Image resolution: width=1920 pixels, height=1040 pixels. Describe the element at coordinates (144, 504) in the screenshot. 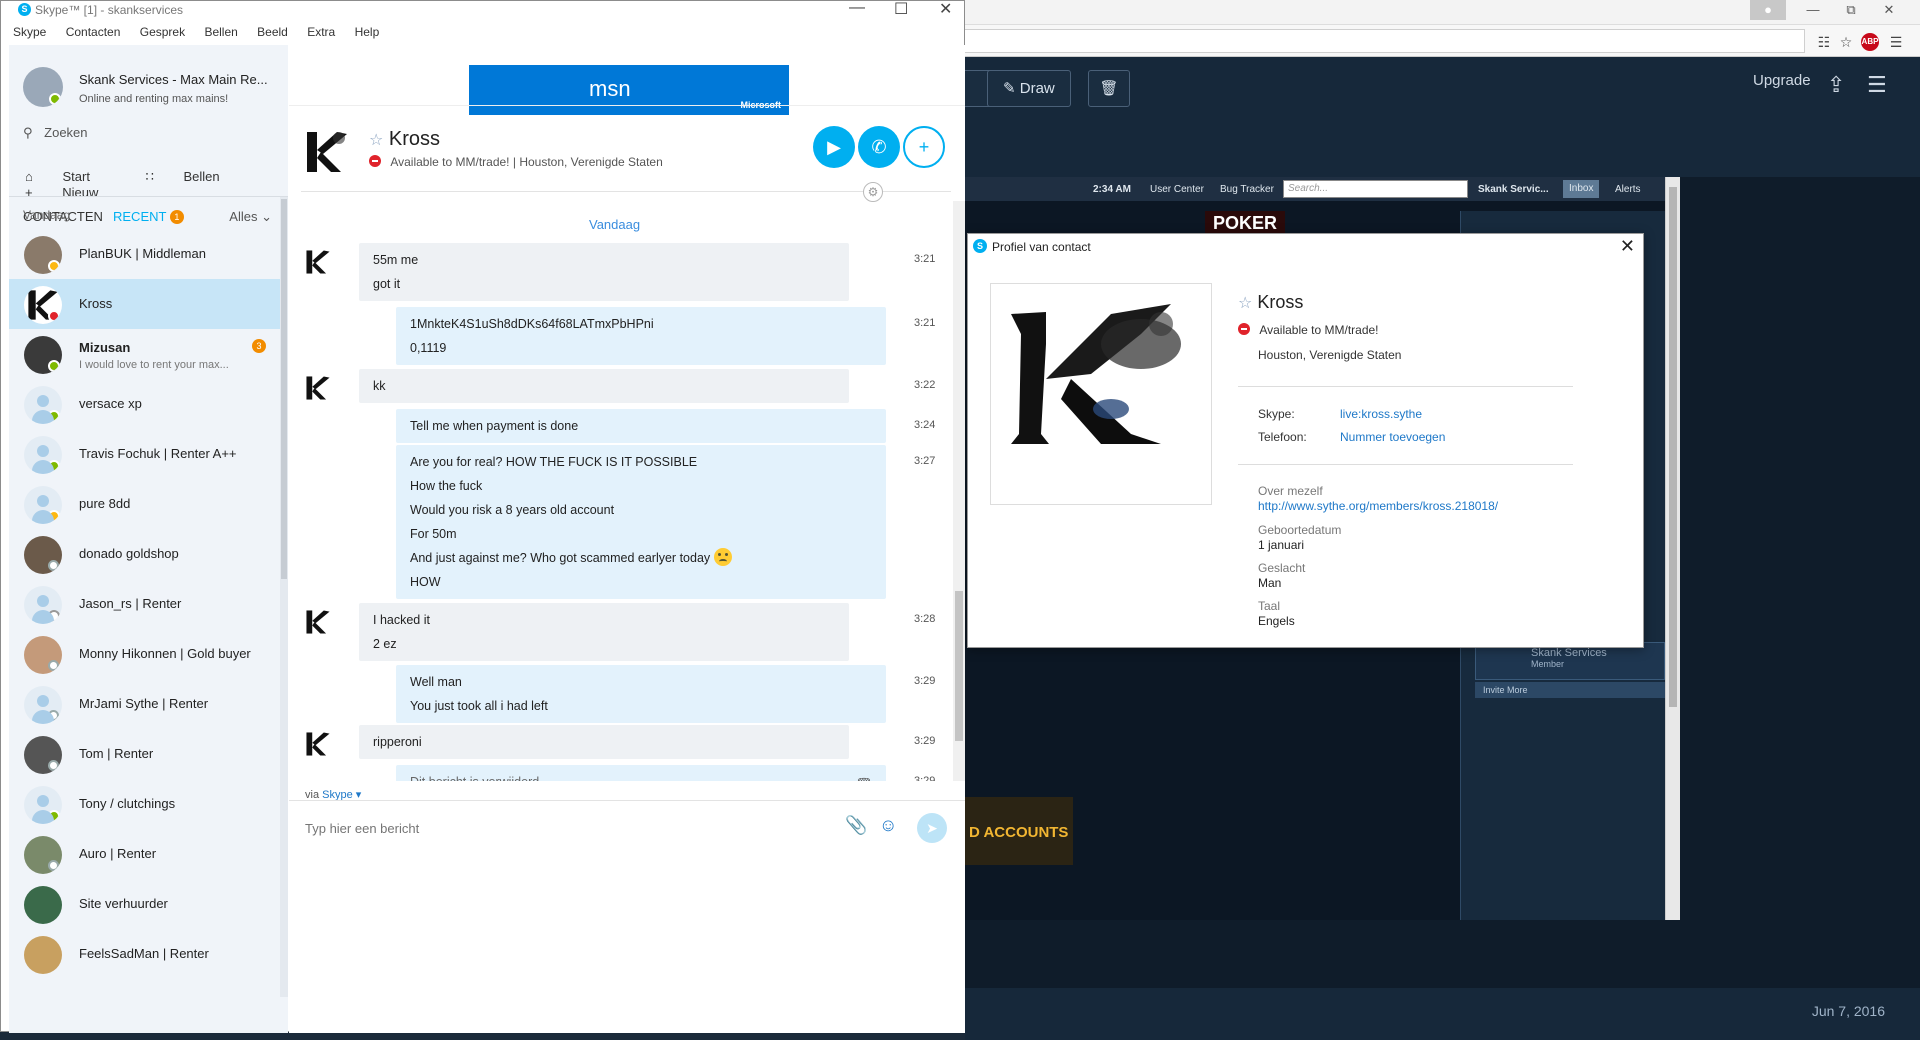

I see `contact-item: pure 8dd` at that location.